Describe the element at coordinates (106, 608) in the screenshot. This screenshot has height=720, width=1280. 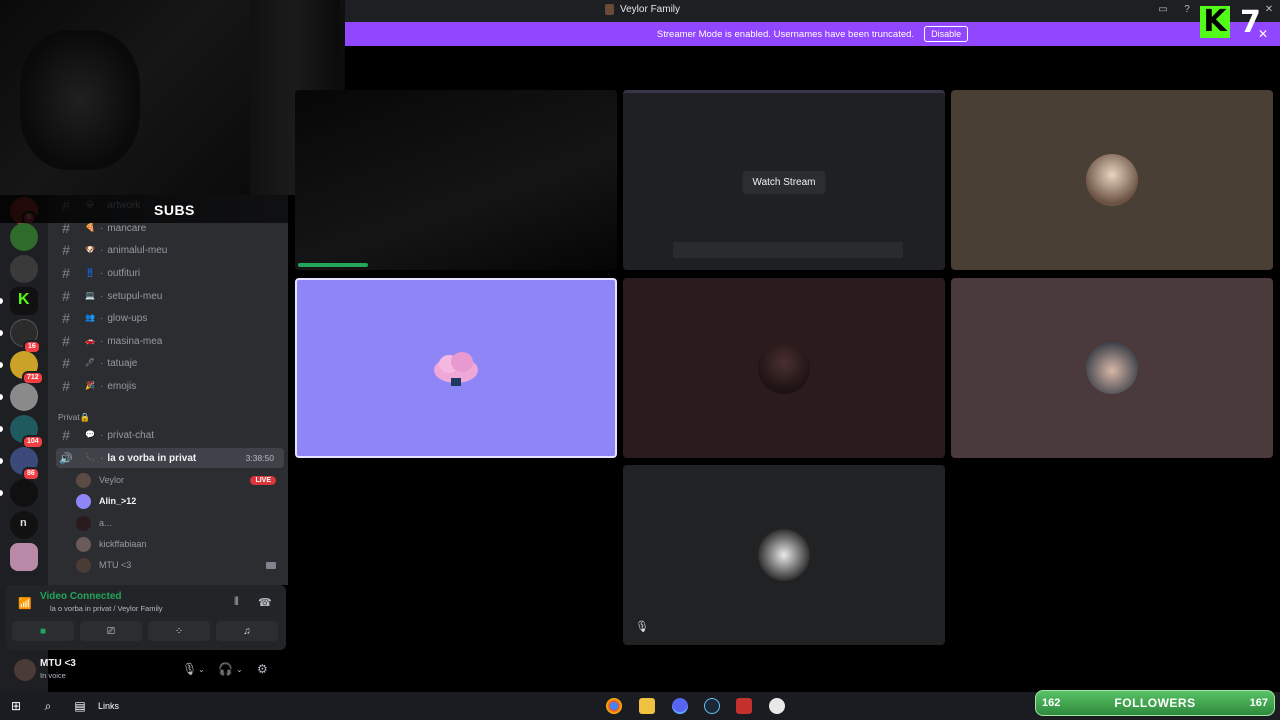
I see `voice-location: la o vorba in privat / Veylor Family` at that location.